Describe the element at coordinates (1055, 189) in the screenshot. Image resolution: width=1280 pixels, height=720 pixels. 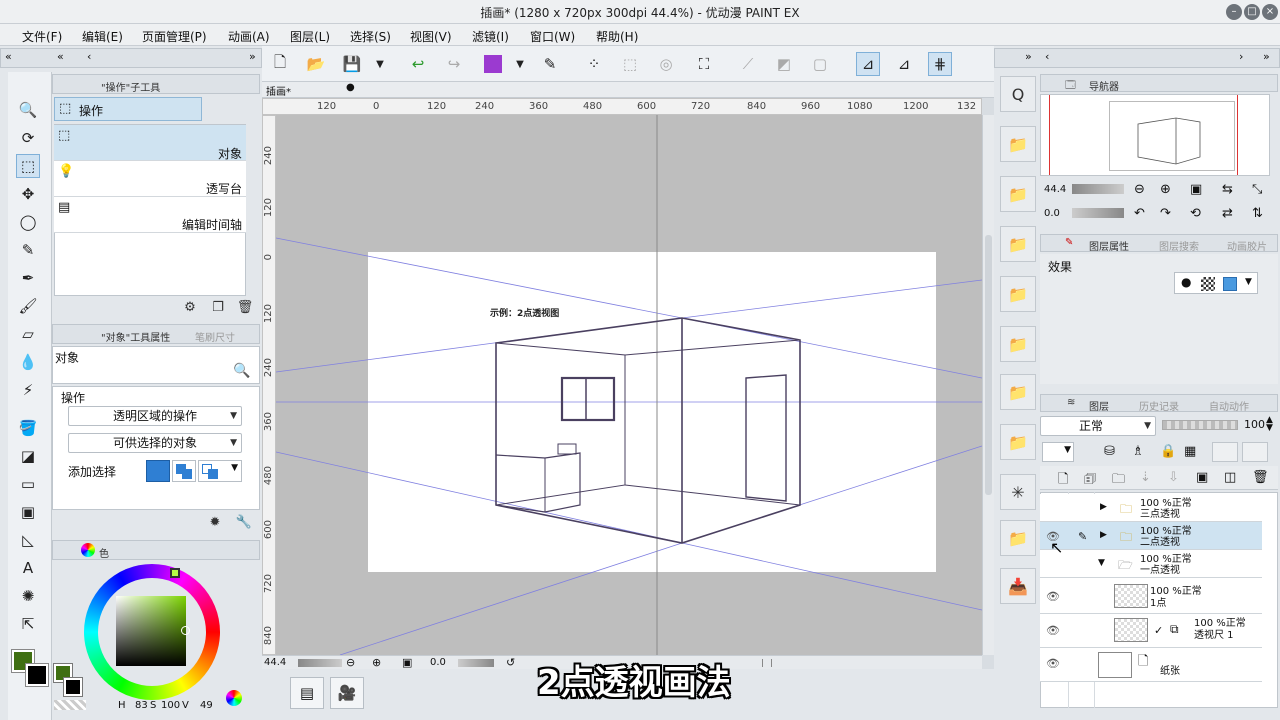
I see `navigator-zoom-value: 44.4` at that location.